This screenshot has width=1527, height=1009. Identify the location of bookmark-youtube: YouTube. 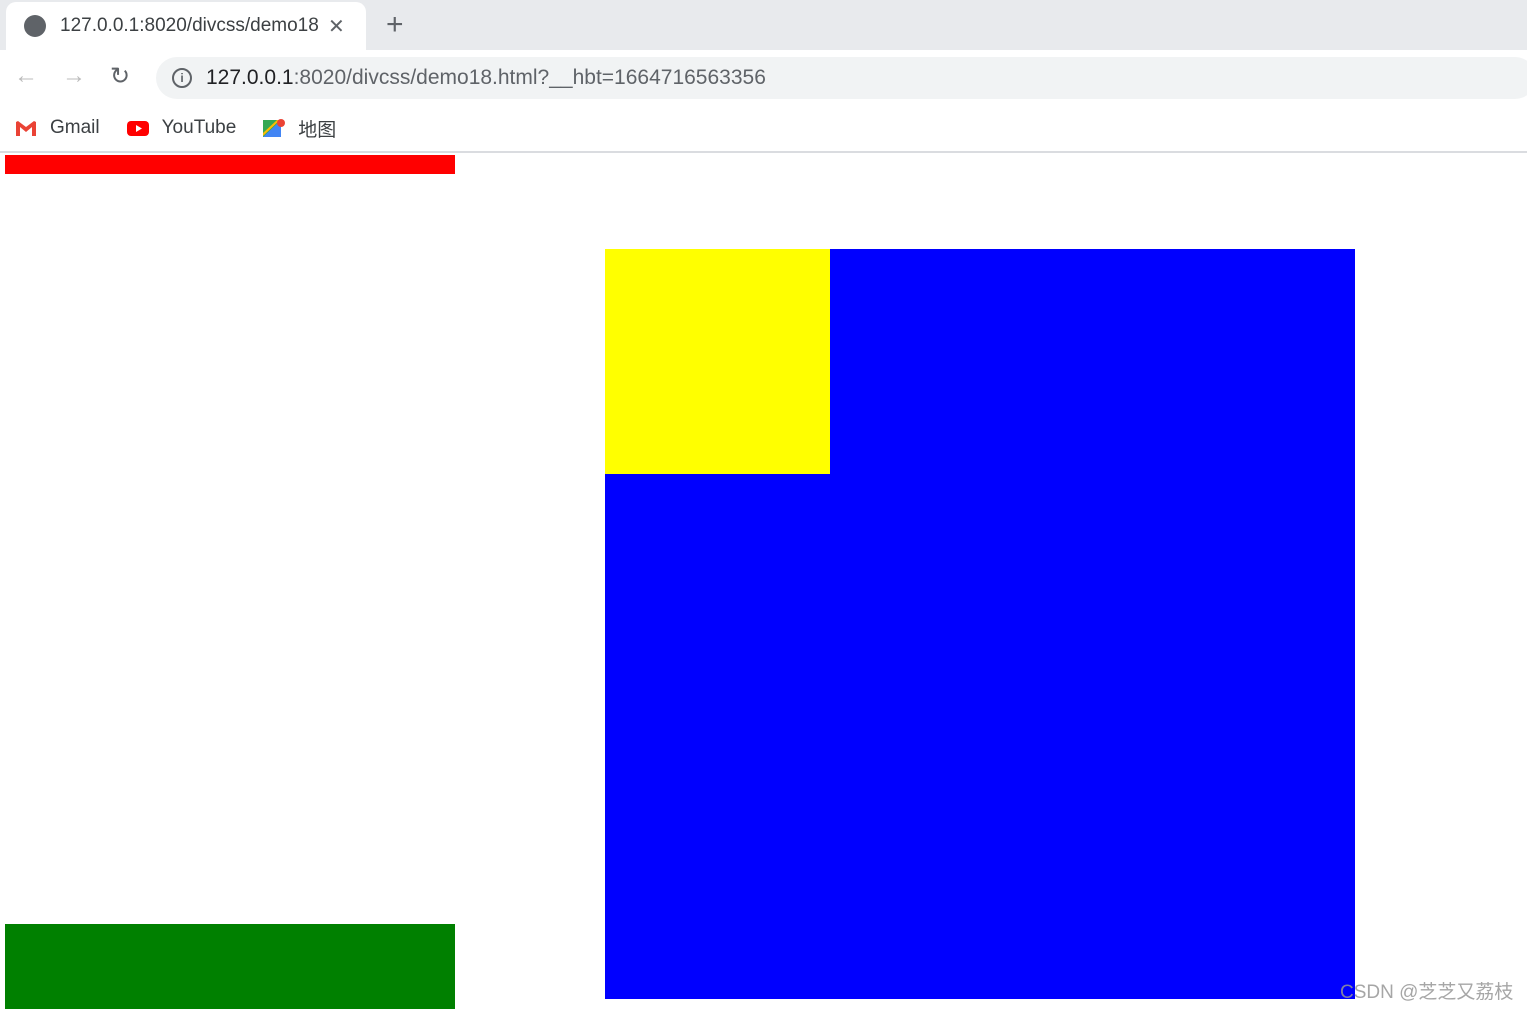
(181, 128).